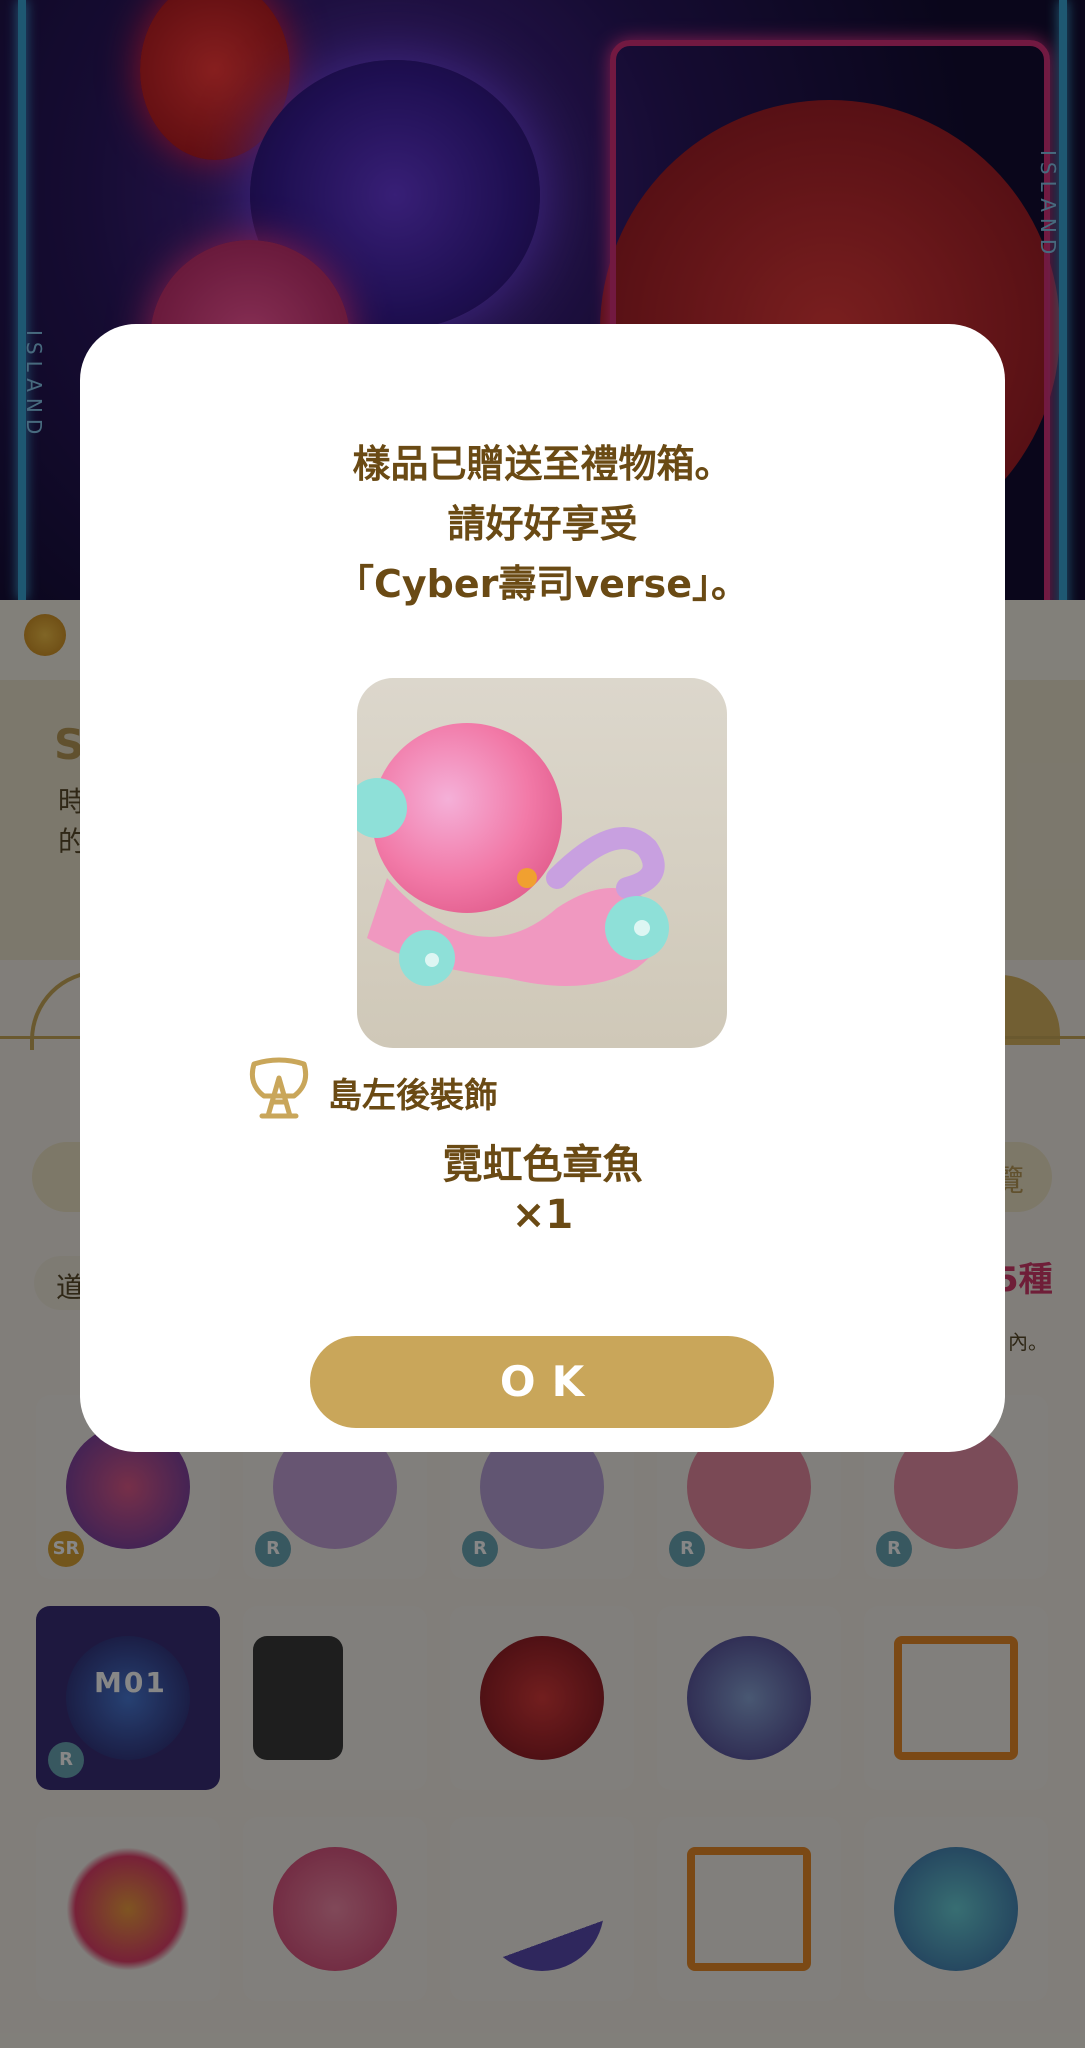  What do you see at coordinates (542, 1382) in the screenshot?
I see `ok-button: OK` at bounding box center [542, 1382].